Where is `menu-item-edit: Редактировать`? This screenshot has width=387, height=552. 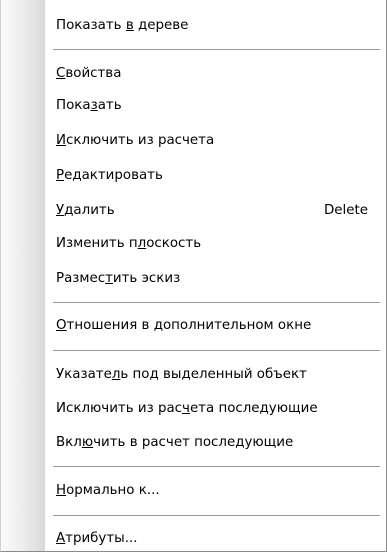 menu-item-edit: Редактировать is located at coordinates (216, 176).